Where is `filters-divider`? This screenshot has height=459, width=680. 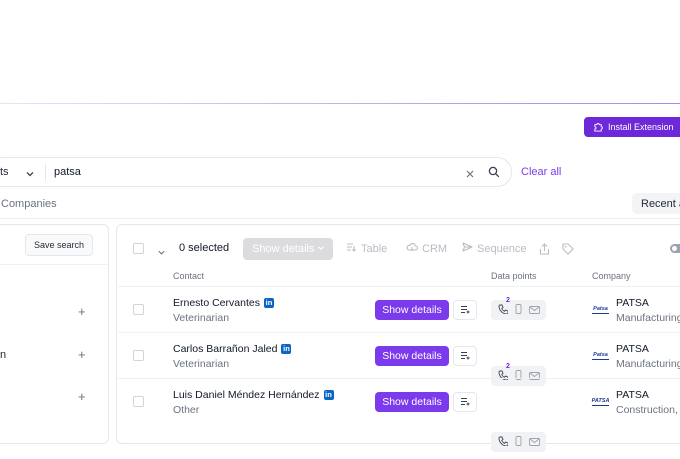 filters-divider is located at coordinates (54, 264).